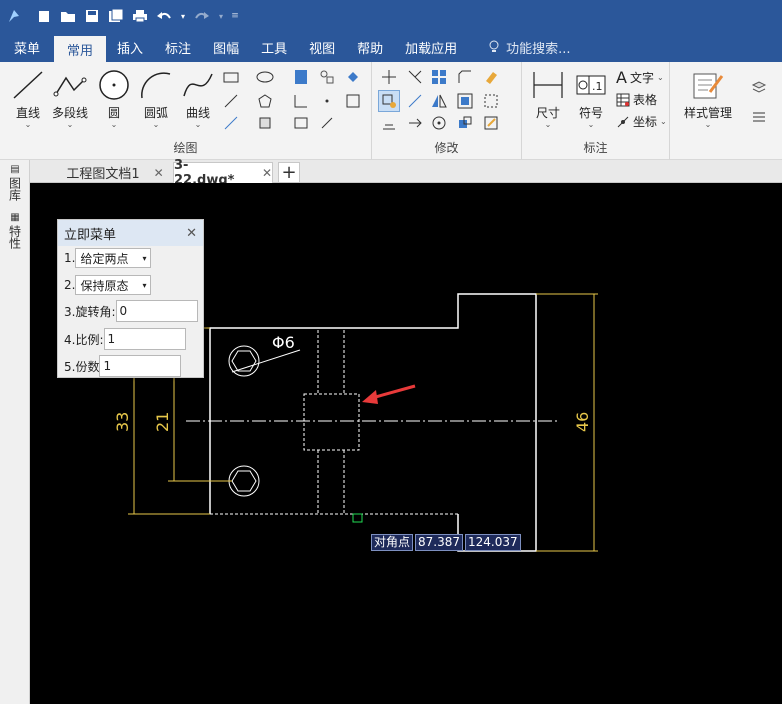  I want to click on doc-tab-2: 3-22.dwg* ✕, so click(223, 173).